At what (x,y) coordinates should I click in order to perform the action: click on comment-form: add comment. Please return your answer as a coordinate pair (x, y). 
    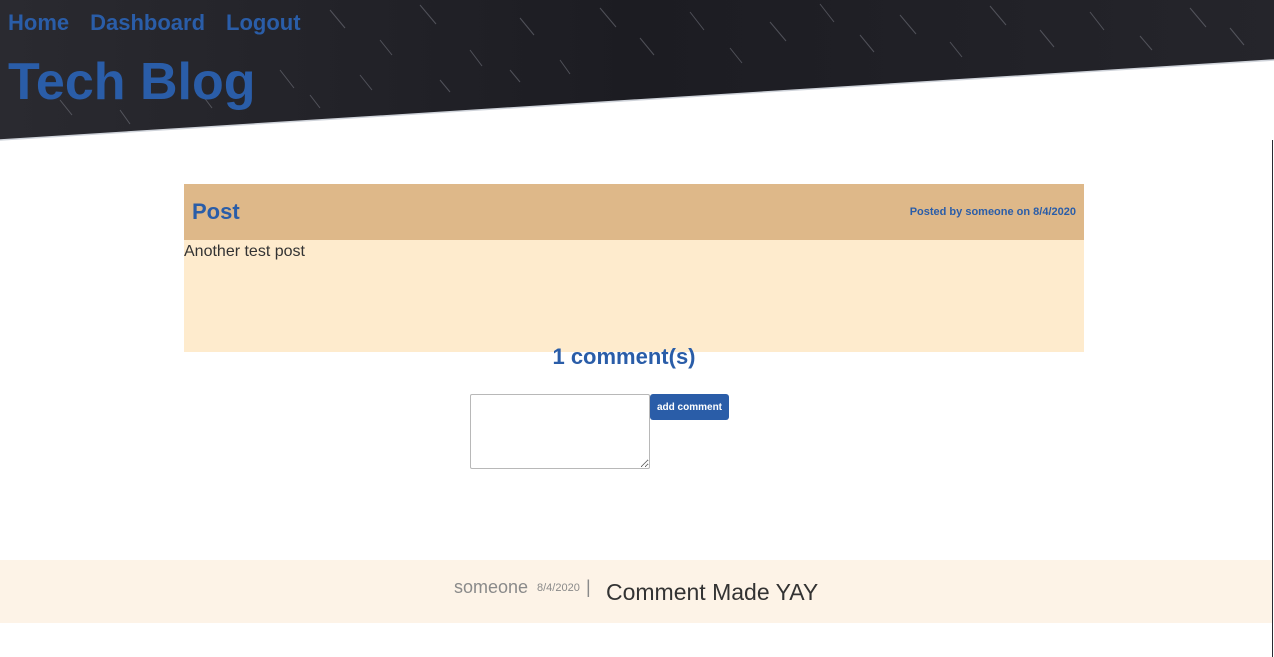
    Looking at the image, I should click on (600, 431).